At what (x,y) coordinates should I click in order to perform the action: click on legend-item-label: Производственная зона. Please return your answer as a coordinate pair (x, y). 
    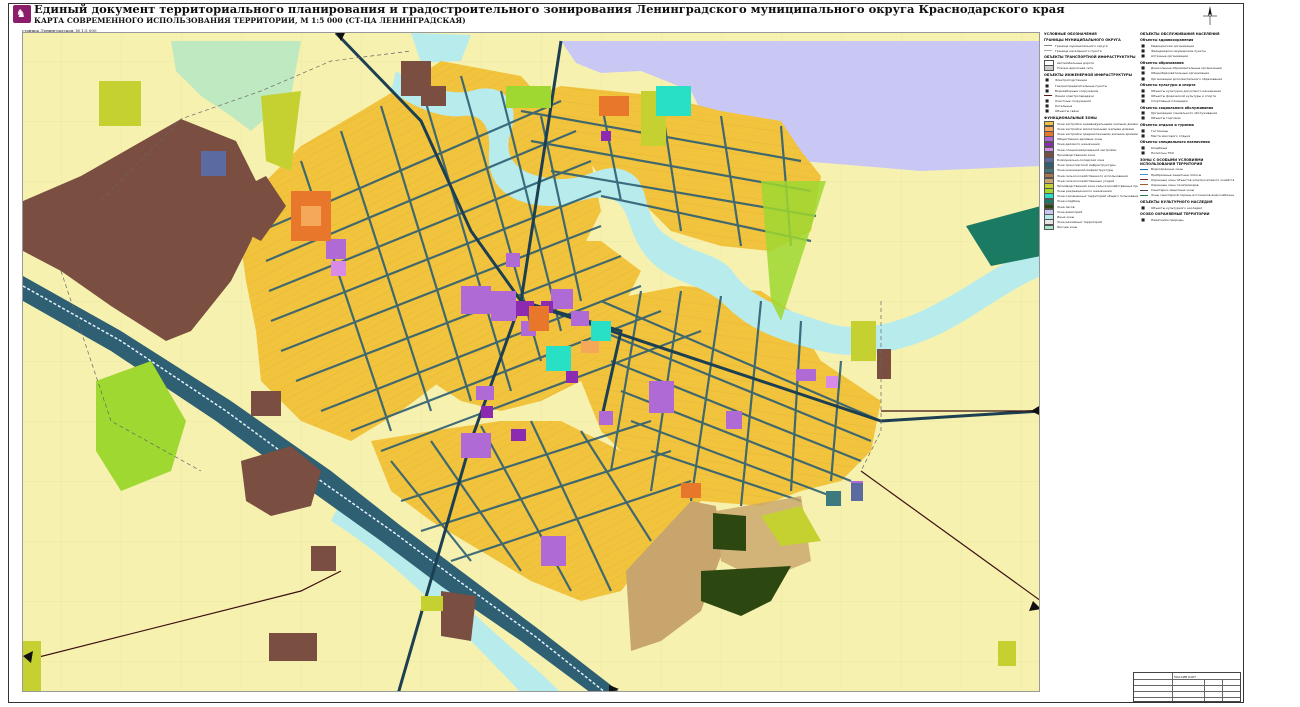
    Looking at the image, I should click on (1076, 154).